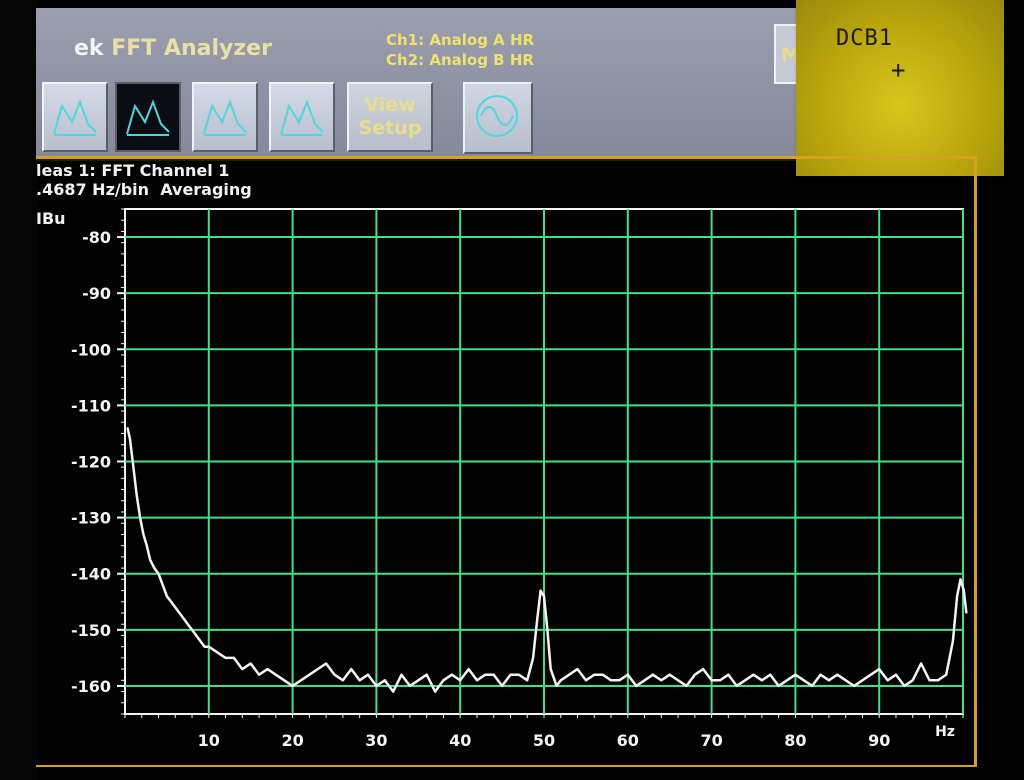 The width and height of the screenshot is (1024, 780). What do you see at coordinates (91, 686) in the screenshot?
I see `y-tick-label: -160` at bounding box center [91, 686].